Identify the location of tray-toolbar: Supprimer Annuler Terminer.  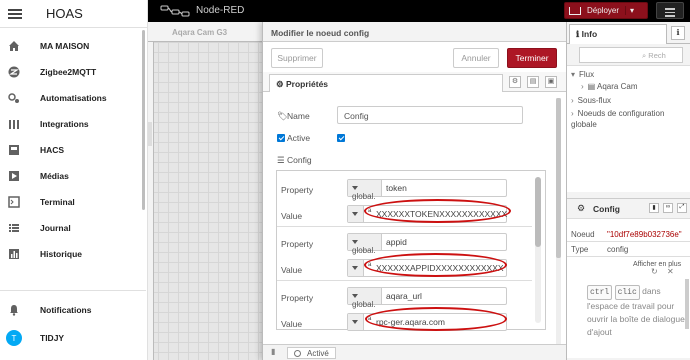
(414, 59).